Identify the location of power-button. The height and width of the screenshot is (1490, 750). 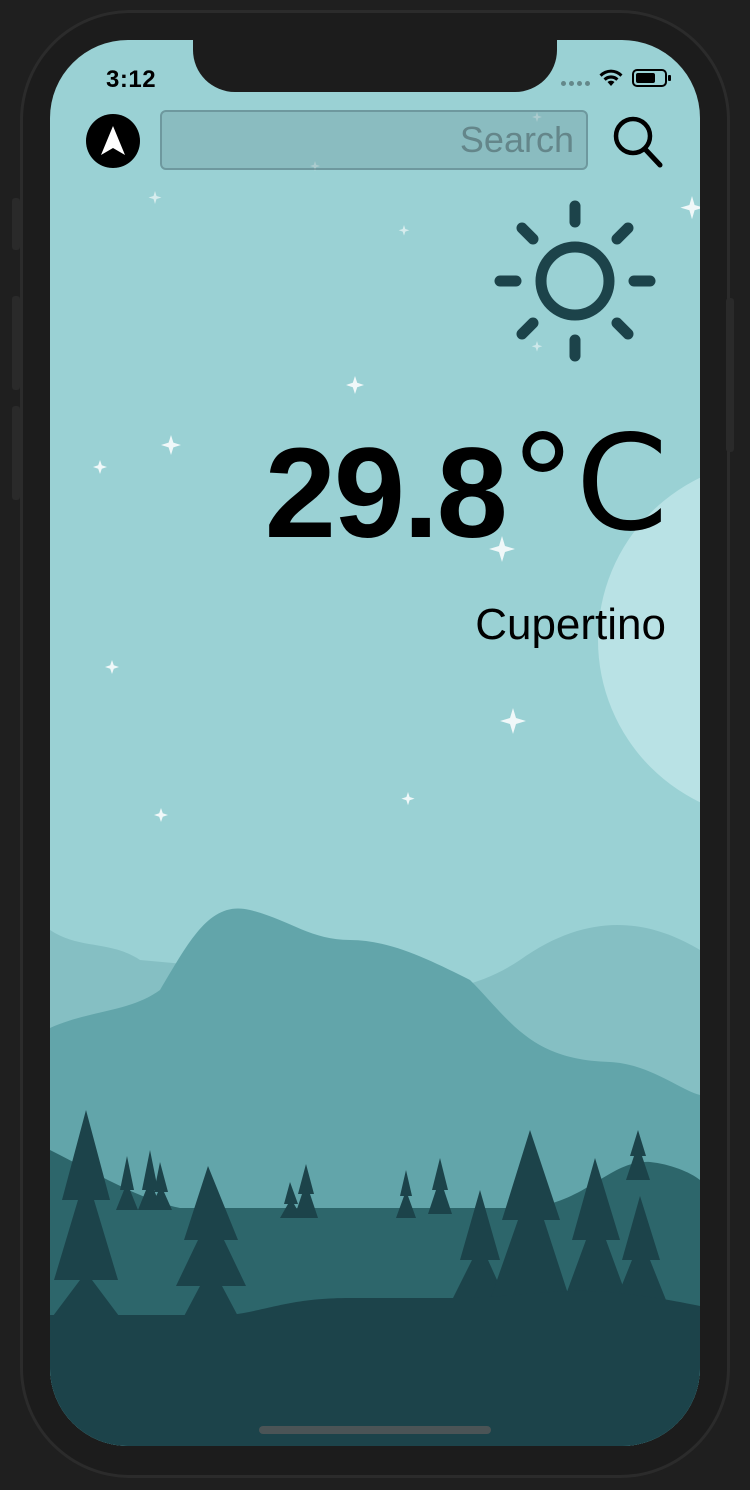
(730, 375).